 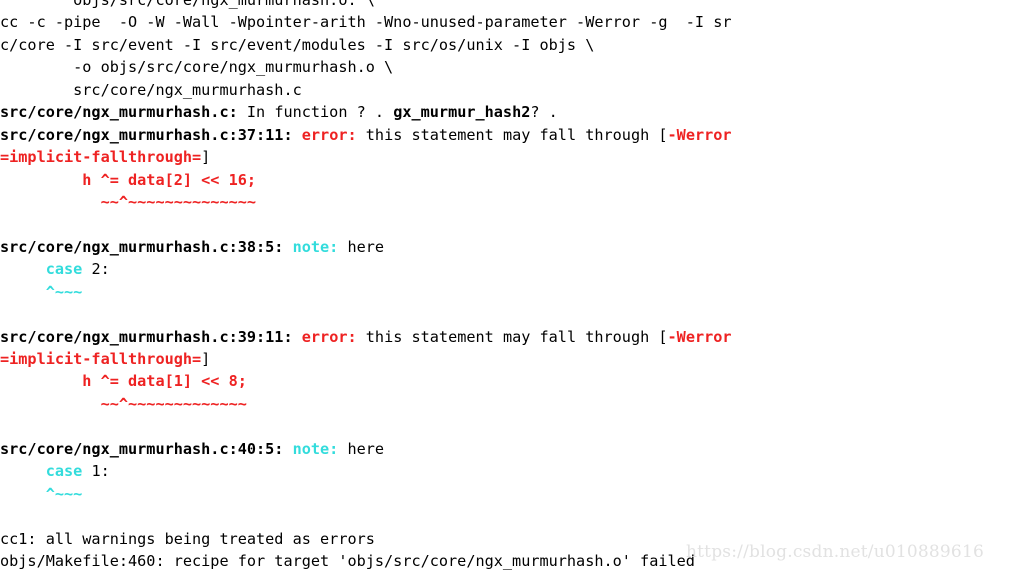 What do you see at coordinates (510, 67) in the screenshot?
I see `line-03-output-object: -o objs/src/core/ngx_murmurhash.o \` at bounding box center [510, 67].